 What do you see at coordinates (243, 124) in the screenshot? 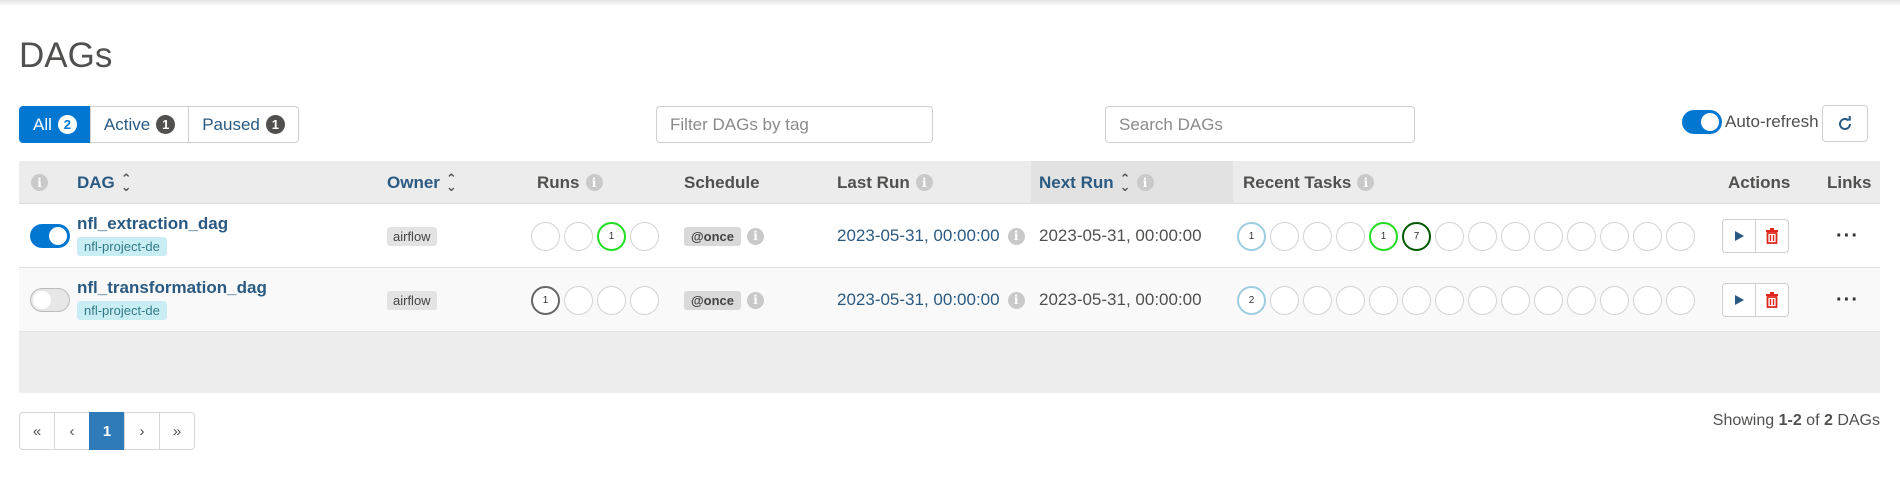
I see `filter-paused-button: Paused 1` at bounding box center [243, 124].